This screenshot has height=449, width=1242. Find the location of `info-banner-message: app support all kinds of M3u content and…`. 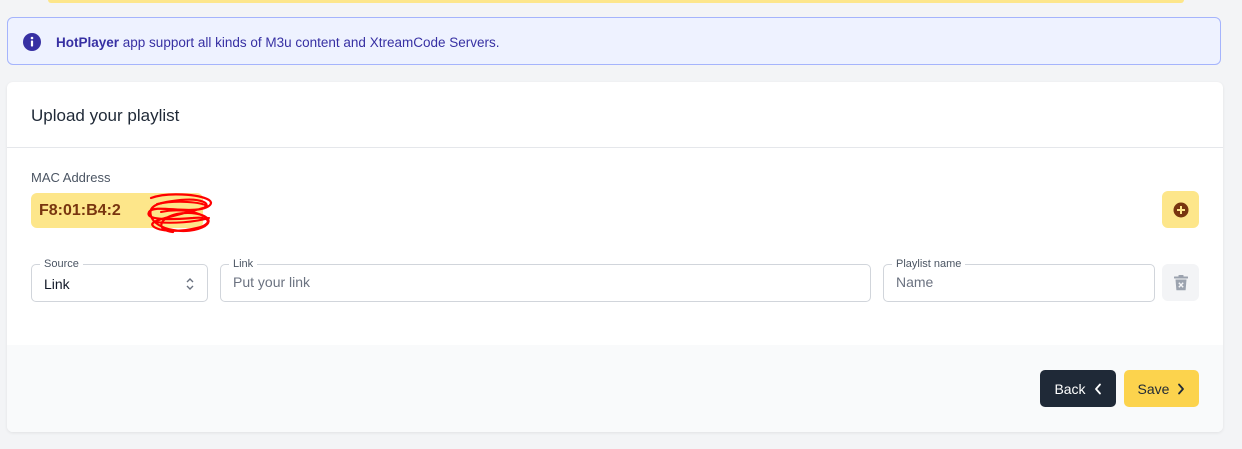

info-banner-message: app support all kinds of M3u content and… is located at coordinates (309, 42).